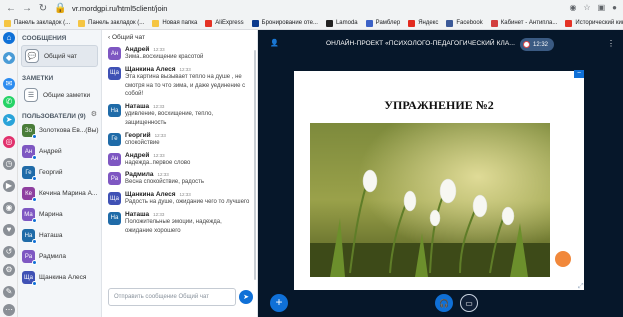  Describe the element at coordinates (43, 8) in the screenshot. I see `reload-icon: ↻` at that location.